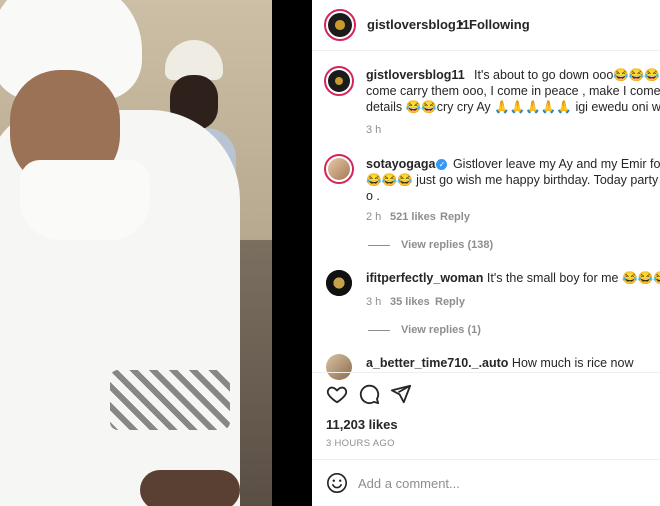  I want to click on comment-avatar-a-better-time, so click(339, 367).